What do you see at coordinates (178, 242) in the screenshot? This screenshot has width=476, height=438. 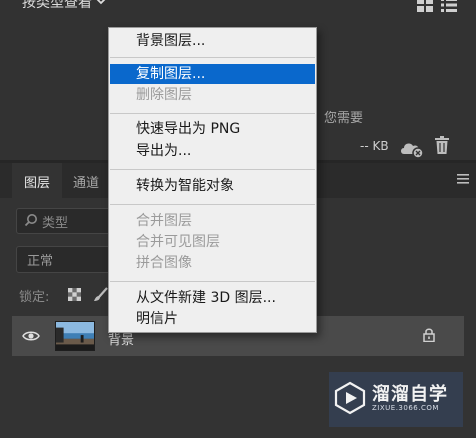 I see `menu-item-merge-visible: 合并可见图层` at bounding box center [178, 242].